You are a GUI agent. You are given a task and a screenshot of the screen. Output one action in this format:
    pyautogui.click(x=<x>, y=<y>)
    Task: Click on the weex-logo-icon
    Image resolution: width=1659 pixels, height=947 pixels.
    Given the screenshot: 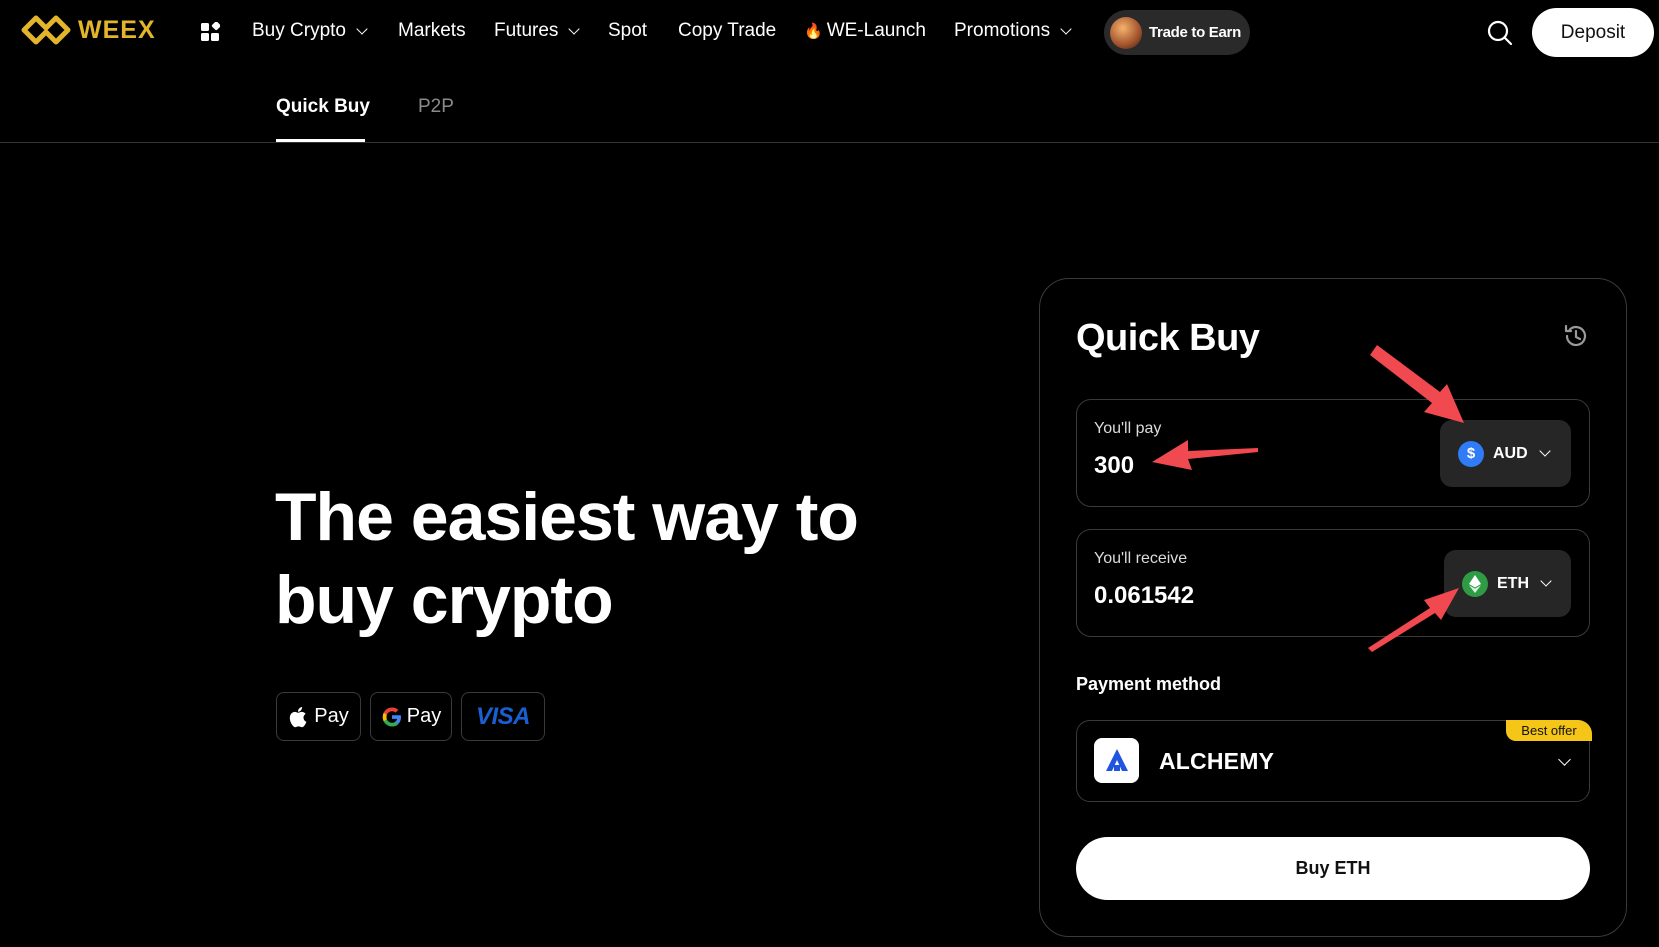 What is the action you would take?
    pyautogui.click(x=46, y=30)
    